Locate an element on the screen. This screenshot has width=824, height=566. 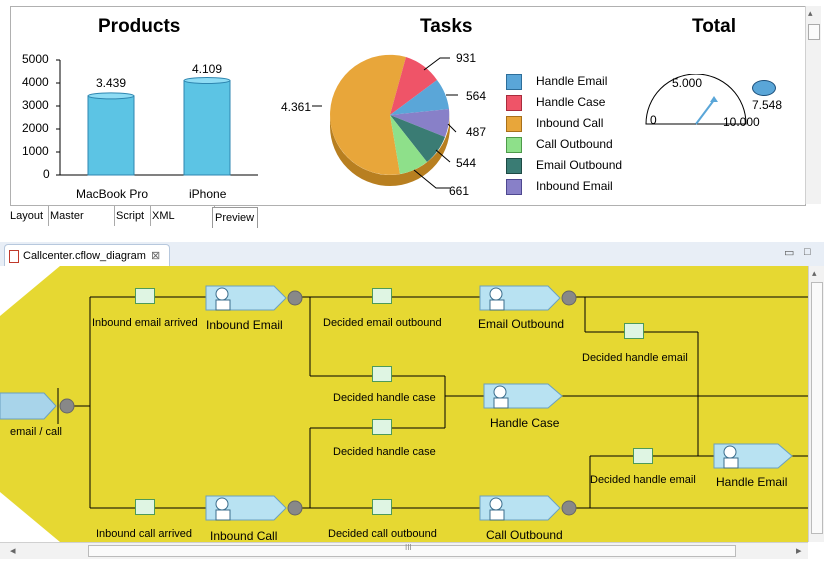
leader-line is located at coordinates (436, 64).